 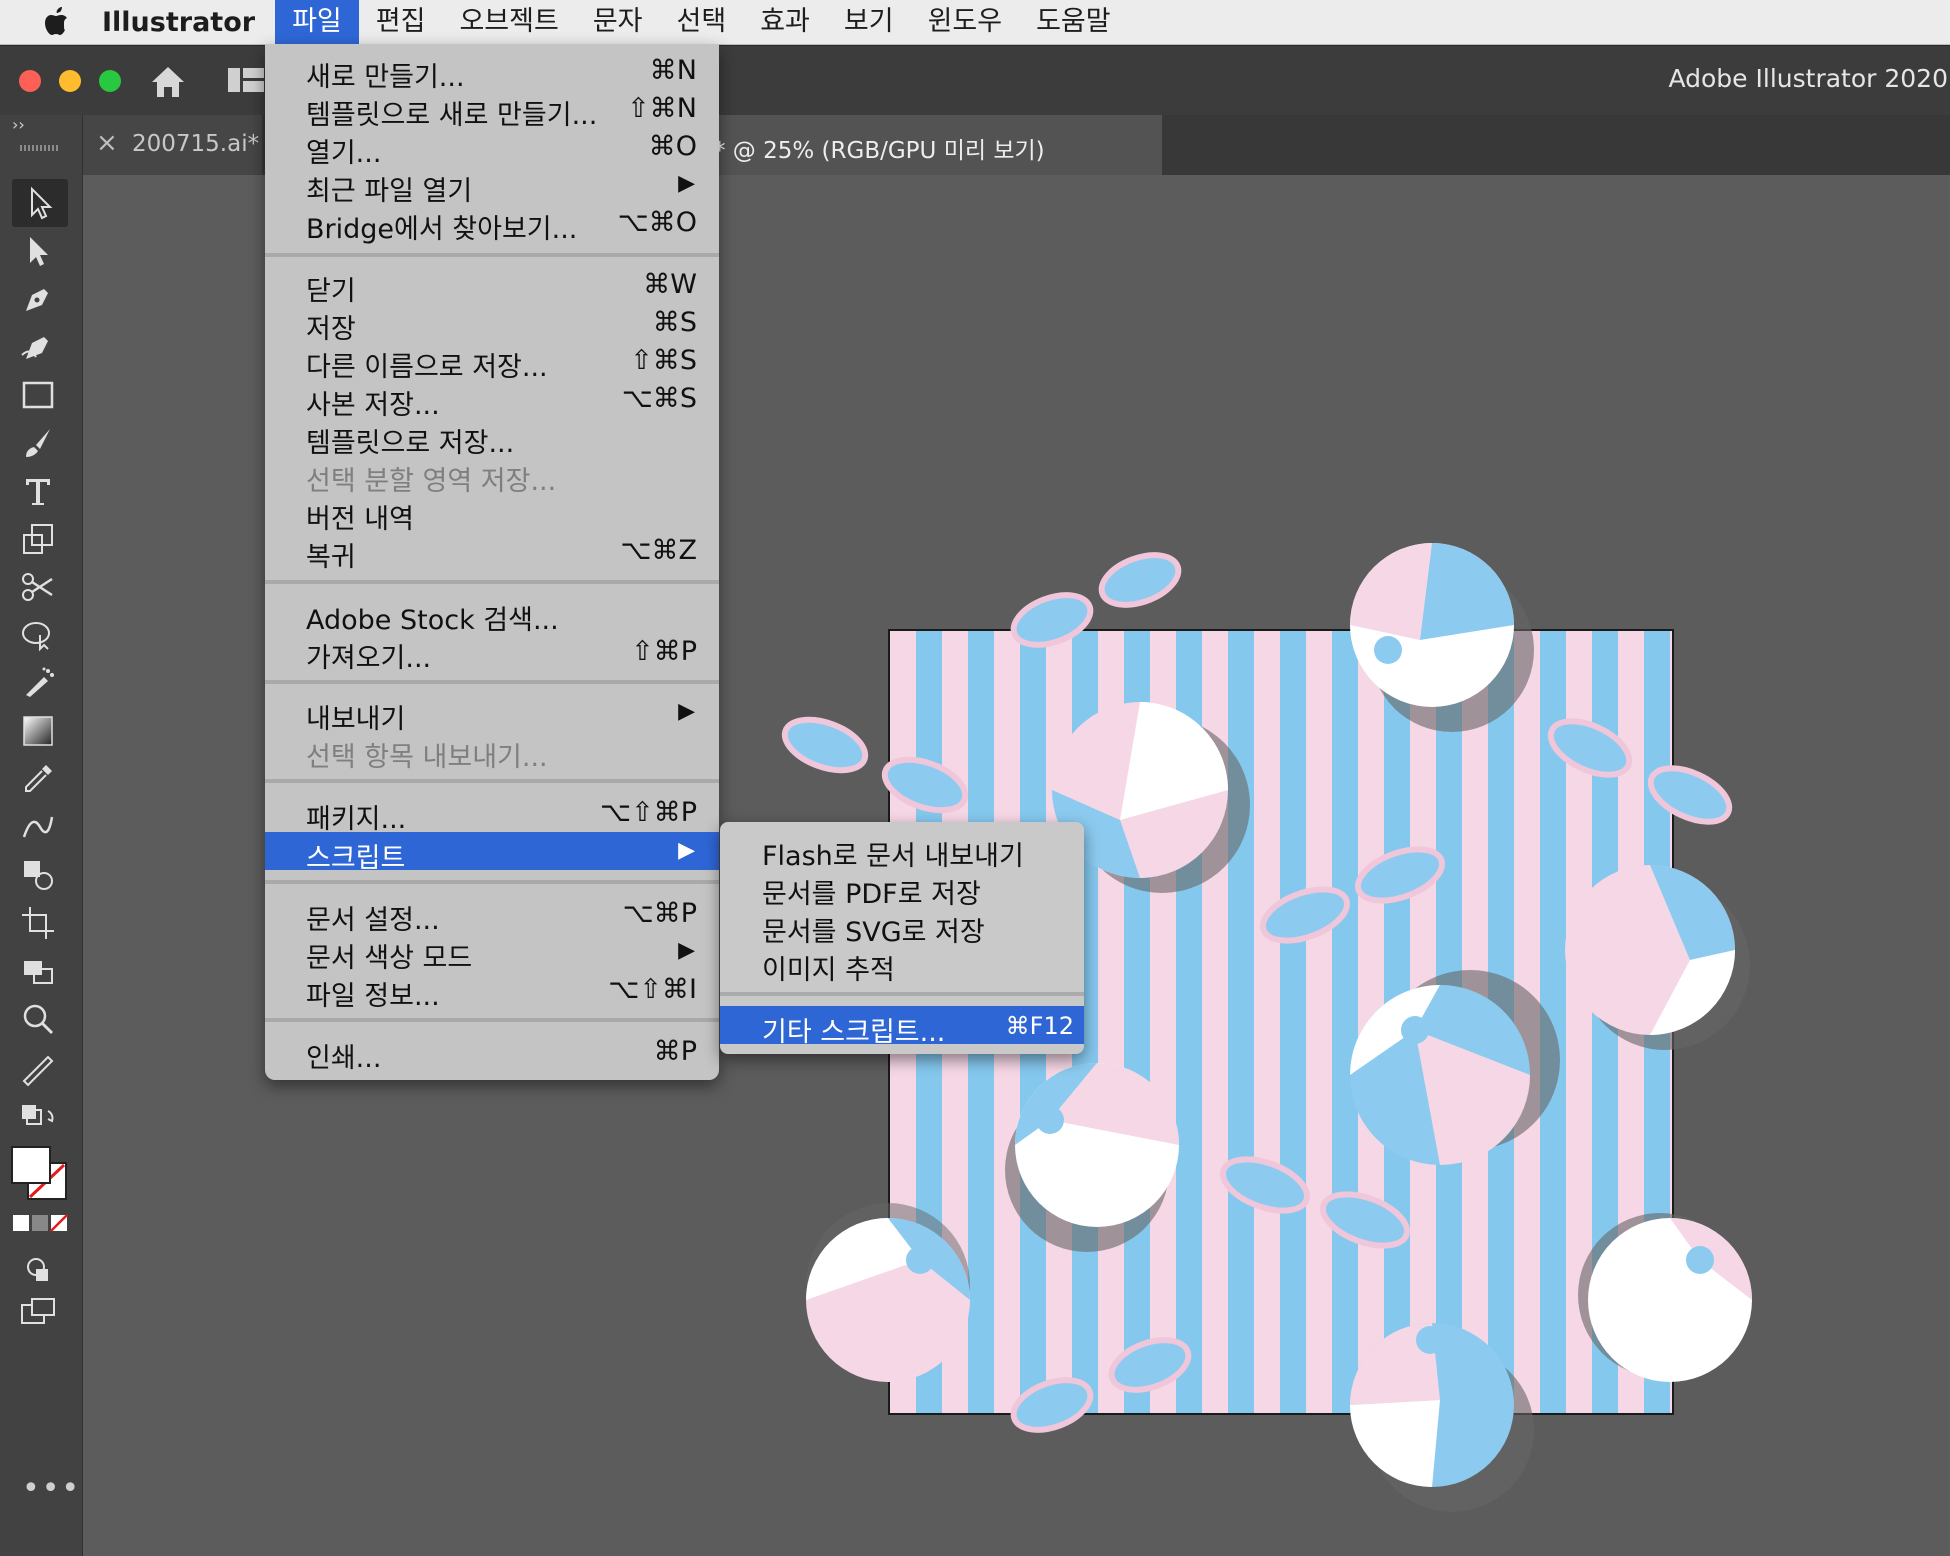 I want to click on menu-item-shortcut: ⌥⇧⌘P, so click(x=648, y=812).